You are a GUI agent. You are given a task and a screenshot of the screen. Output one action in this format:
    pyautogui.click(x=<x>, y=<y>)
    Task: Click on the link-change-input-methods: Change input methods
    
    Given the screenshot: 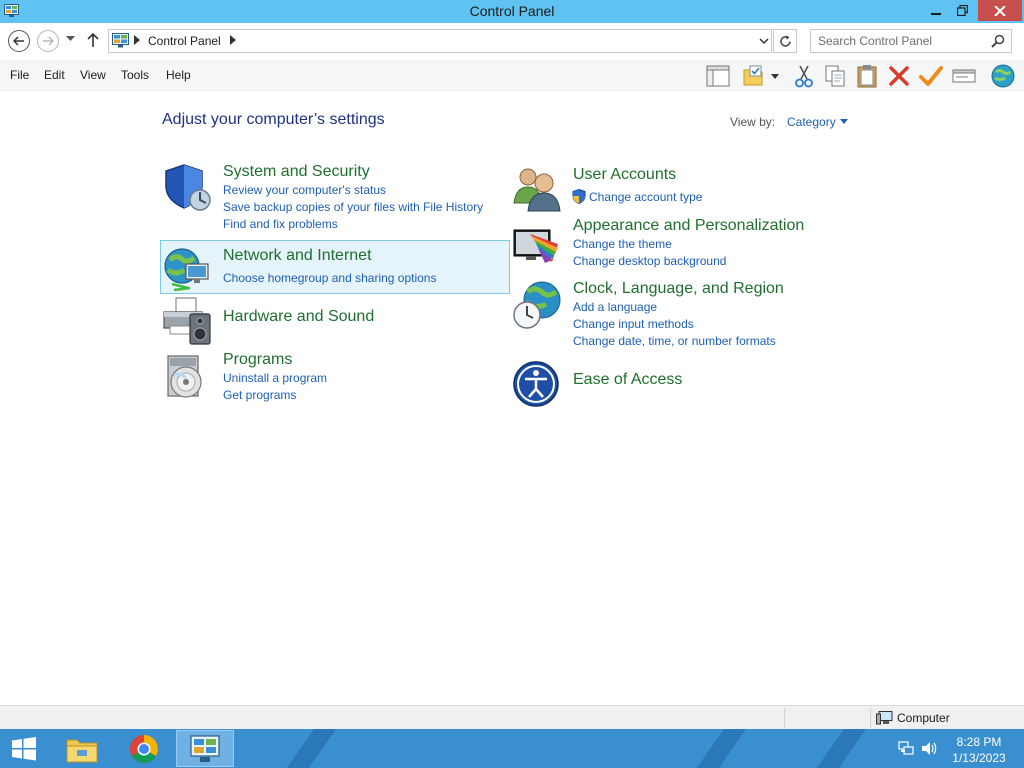 What is the action you would take?
    pyautogui.click(x=633, y=324)
    